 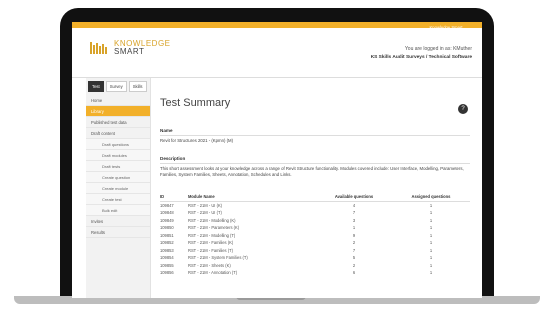 I want to click on sidebar-tabs: Test Survey Skills, so click(x=118, y=86).